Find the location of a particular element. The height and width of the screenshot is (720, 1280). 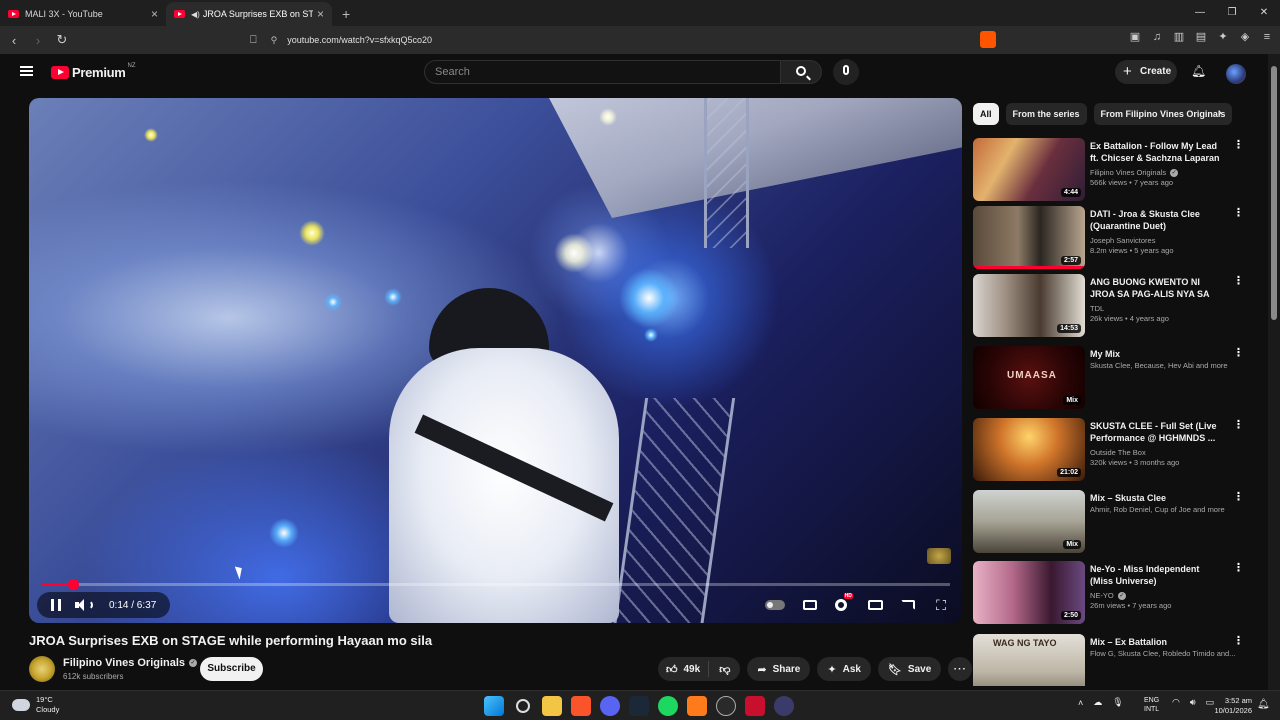

chevron-right-icon: › is located at coordinates (1220, 113).